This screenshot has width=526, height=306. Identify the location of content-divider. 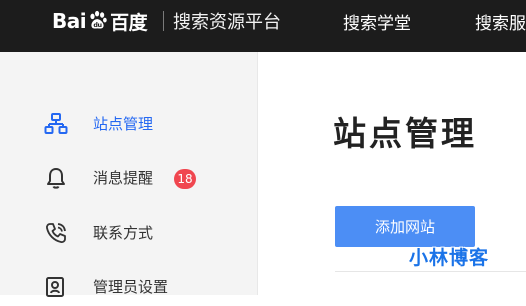
(430, 271).